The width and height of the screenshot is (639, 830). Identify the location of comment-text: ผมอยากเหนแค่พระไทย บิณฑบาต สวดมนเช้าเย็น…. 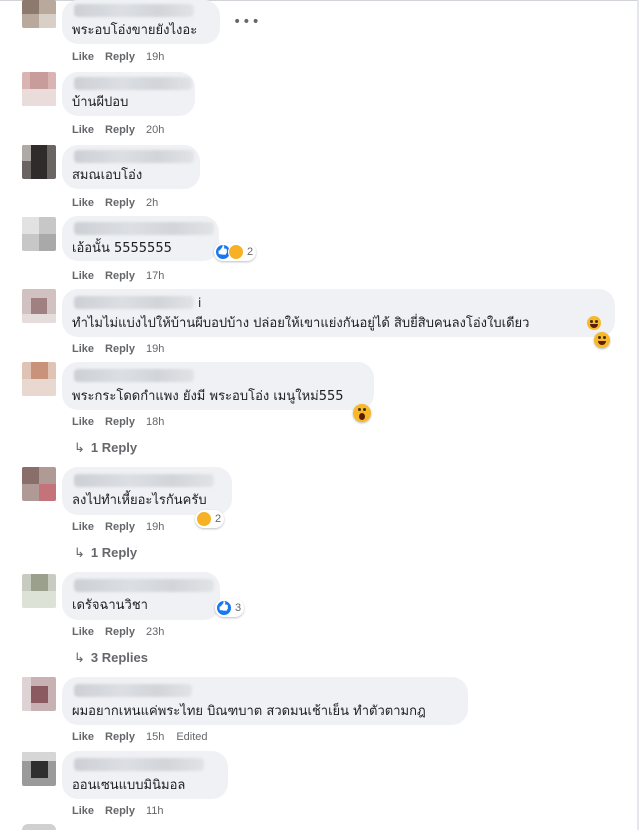
(249, 711).